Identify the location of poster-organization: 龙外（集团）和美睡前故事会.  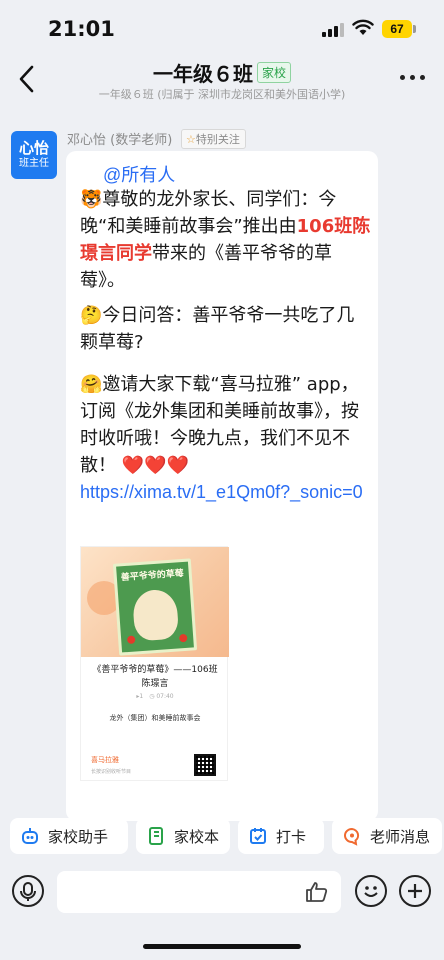
(155, 718).